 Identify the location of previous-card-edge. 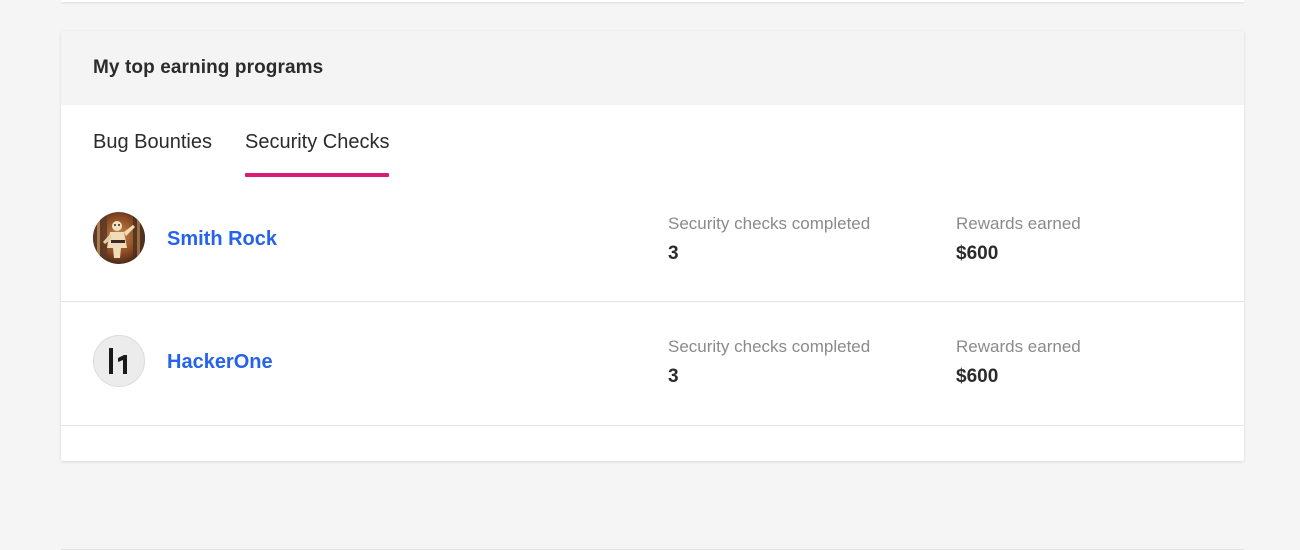
(652, 1).